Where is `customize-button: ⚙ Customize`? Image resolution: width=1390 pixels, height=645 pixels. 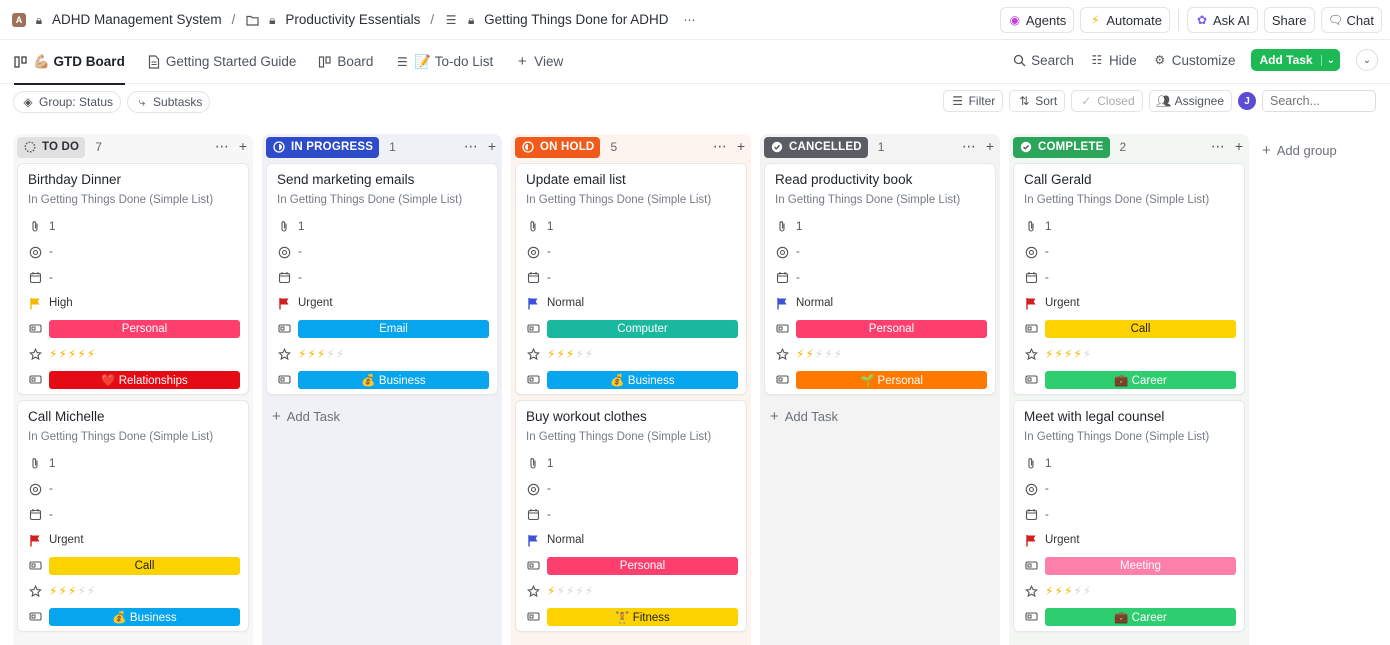
customize-button: ⚙ Customize is located at coordinates (1194, 60).